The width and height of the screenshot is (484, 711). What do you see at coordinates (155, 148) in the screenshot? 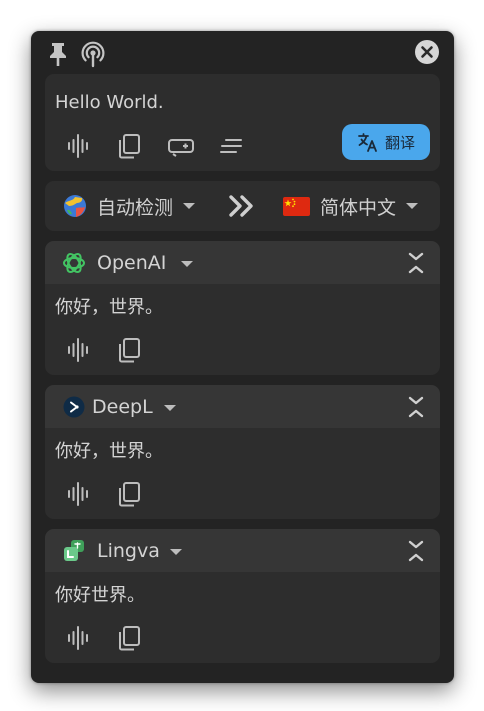
I see `source-actions` at bounding box center [155, 148].